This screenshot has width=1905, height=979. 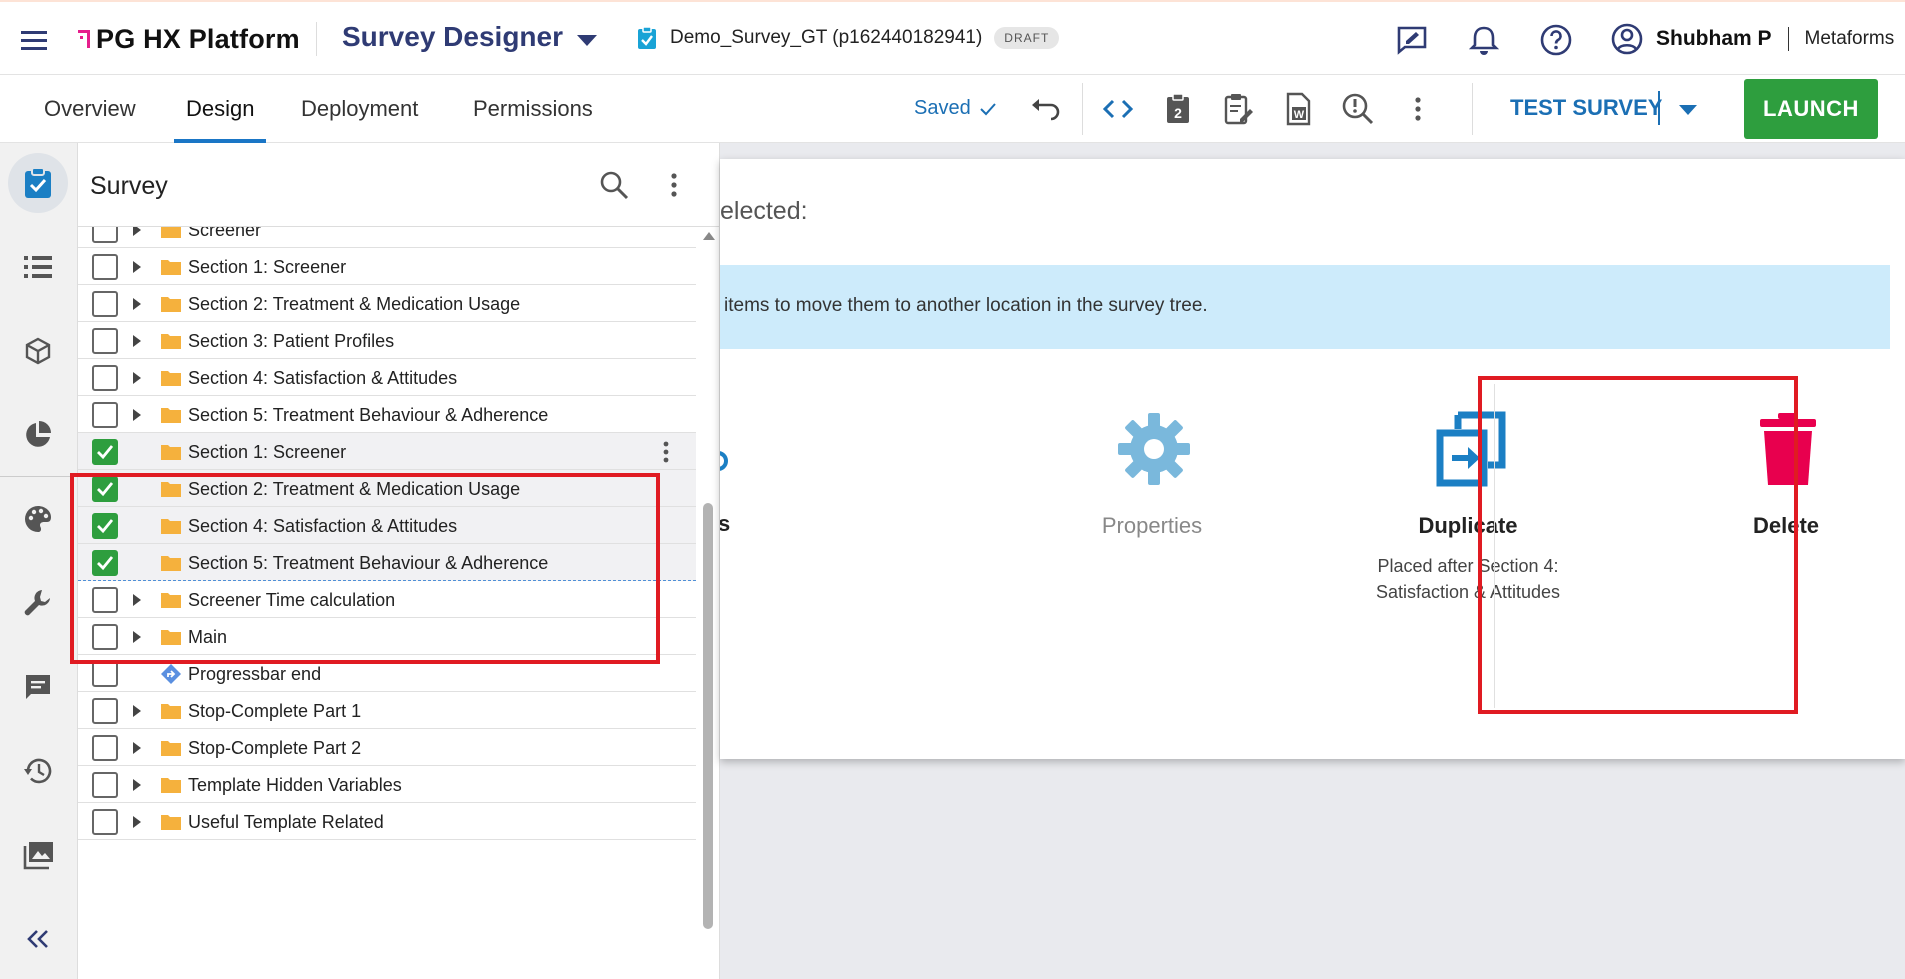 What do you see at coordinates (38, 603) in the screenshot?
I see `wrench-tools-icon` at bounding box center [38, 603].